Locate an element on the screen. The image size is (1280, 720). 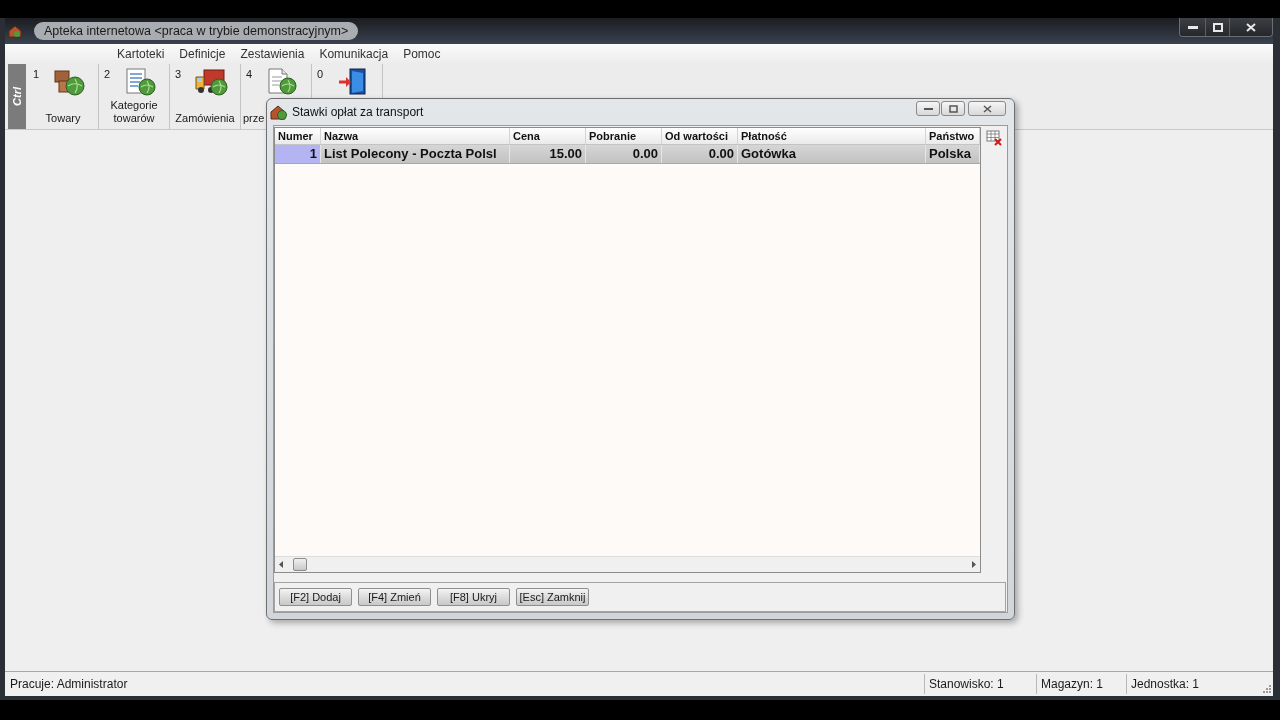
dialog-minimize-button is located at coordinates (928, 108).